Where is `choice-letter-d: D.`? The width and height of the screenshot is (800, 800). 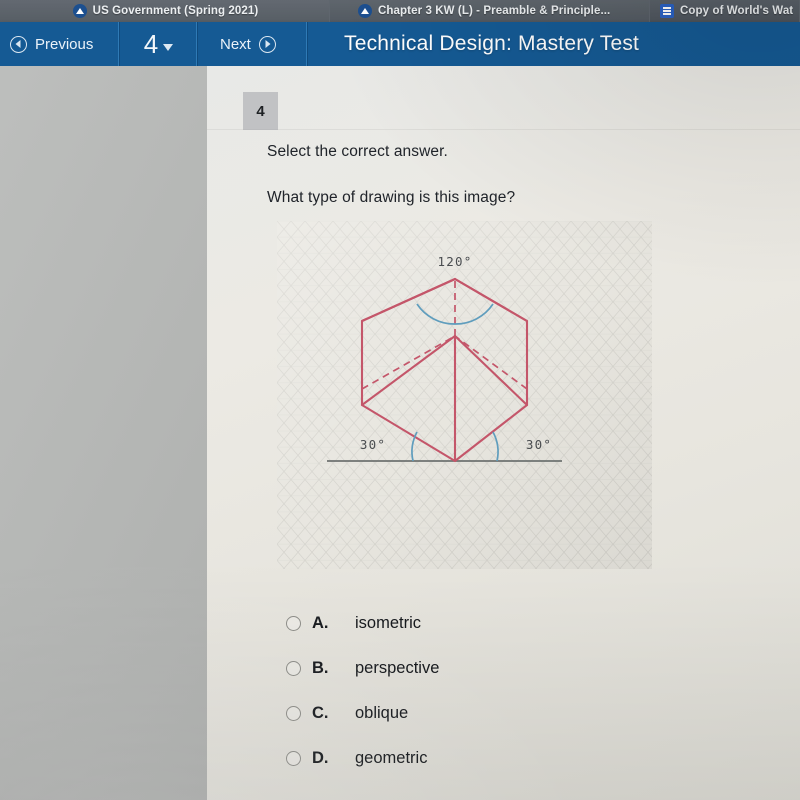 choice-letter-d: D. is located at coordinates (320, 758).